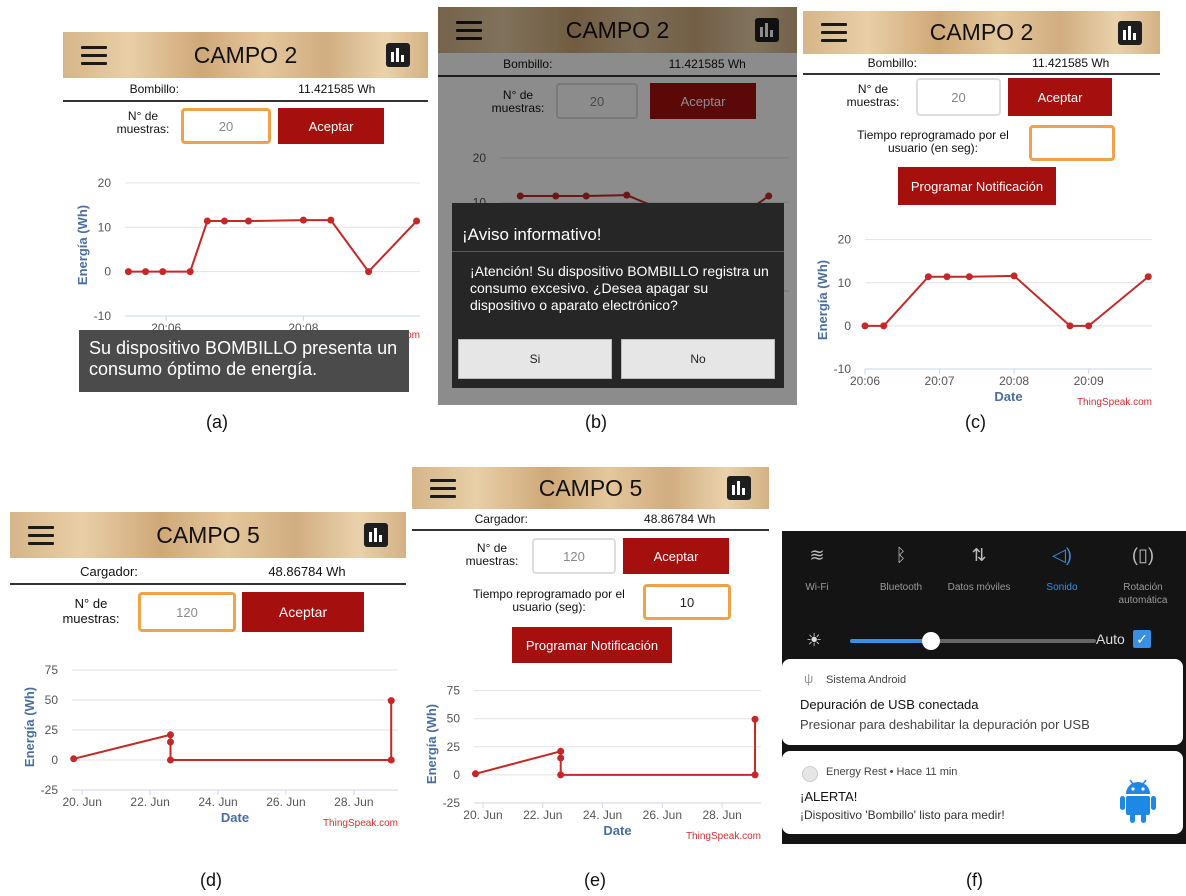 The image size is (1186, 896). I want to click on x-axis-label: Date, so click(617, 830).